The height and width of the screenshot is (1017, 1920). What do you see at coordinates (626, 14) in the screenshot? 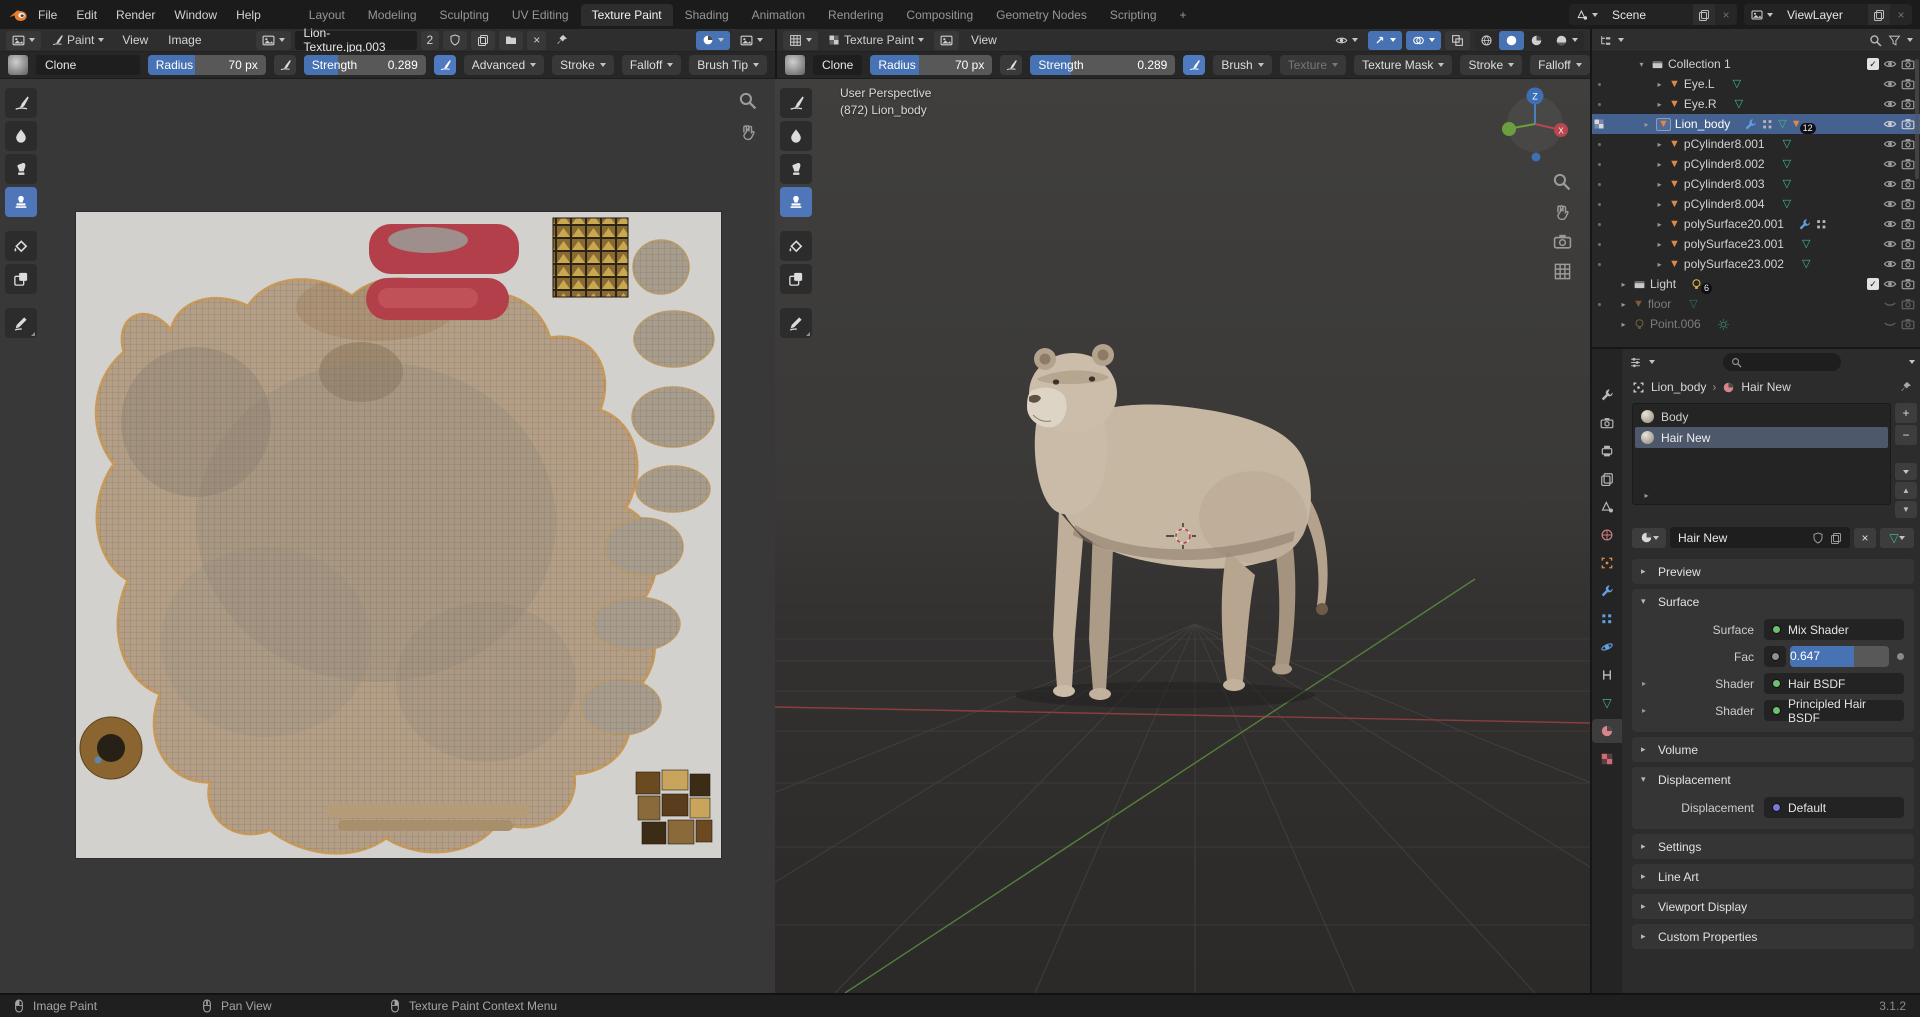
I see `workspace-tab-texture-paint: Texture Paint` at bounding box center [626, 14].